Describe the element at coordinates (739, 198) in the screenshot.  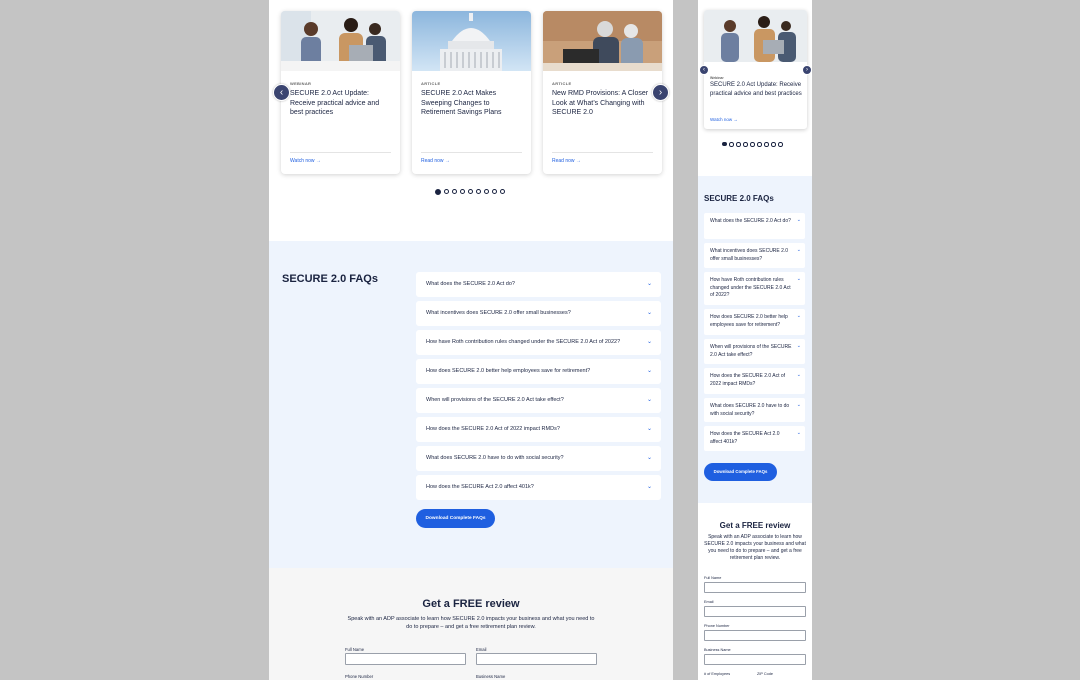
I see `faq-title: SECURE 2.0 FAQs` at that location.